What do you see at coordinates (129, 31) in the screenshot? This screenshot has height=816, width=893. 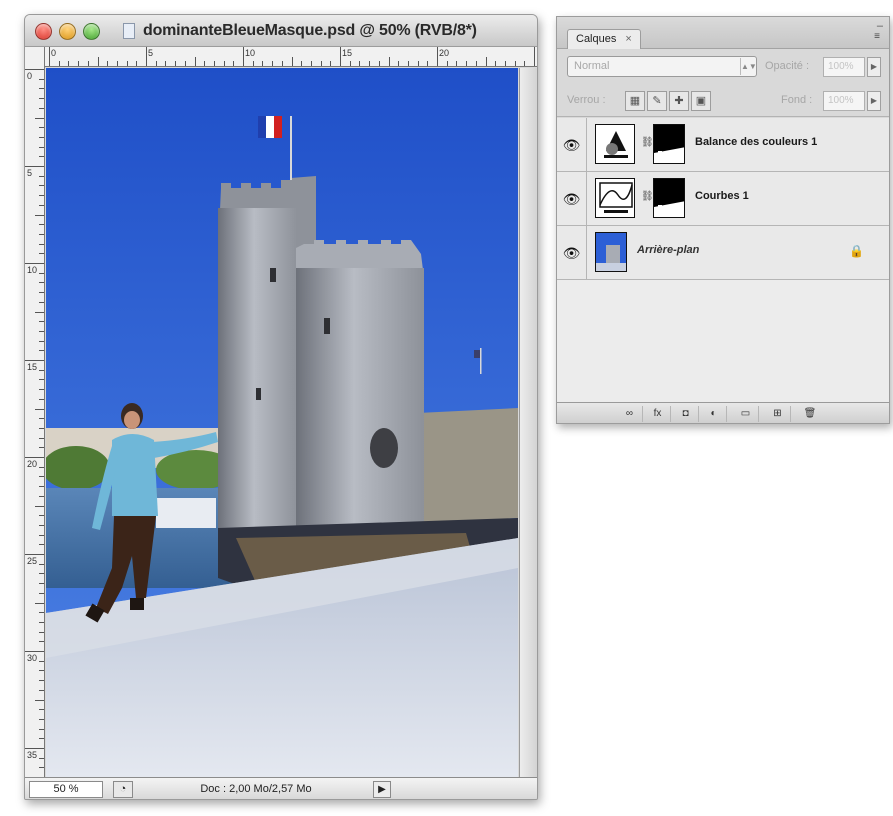 I see `document-icon` at bounding box center [129, 31].